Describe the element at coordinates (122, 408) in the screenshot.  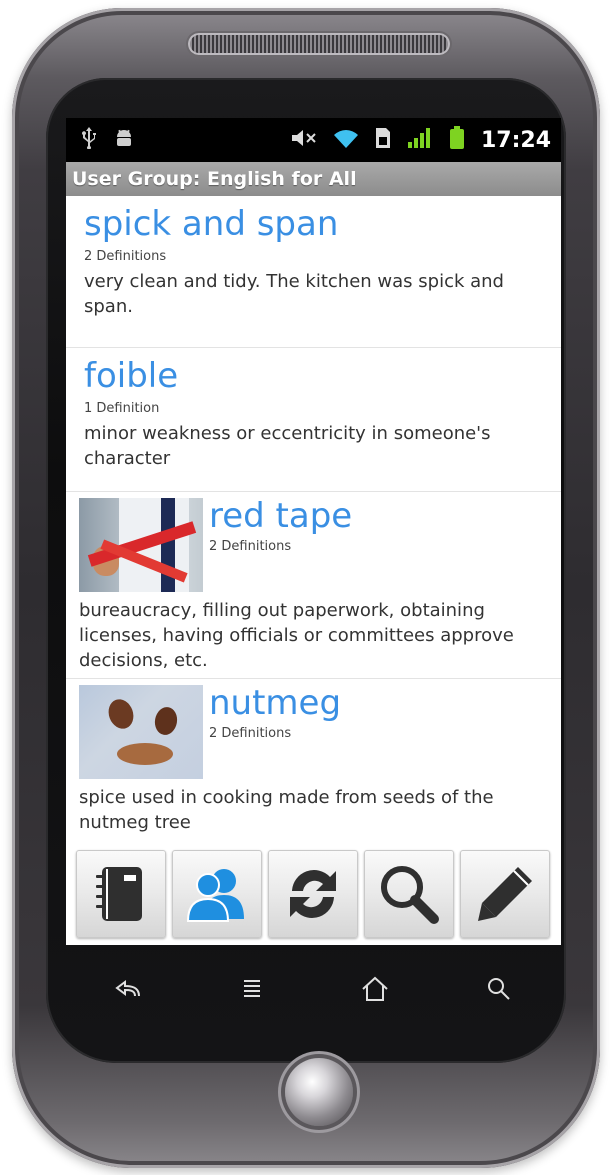
I see `definition-count: 1 Definition` at that location.